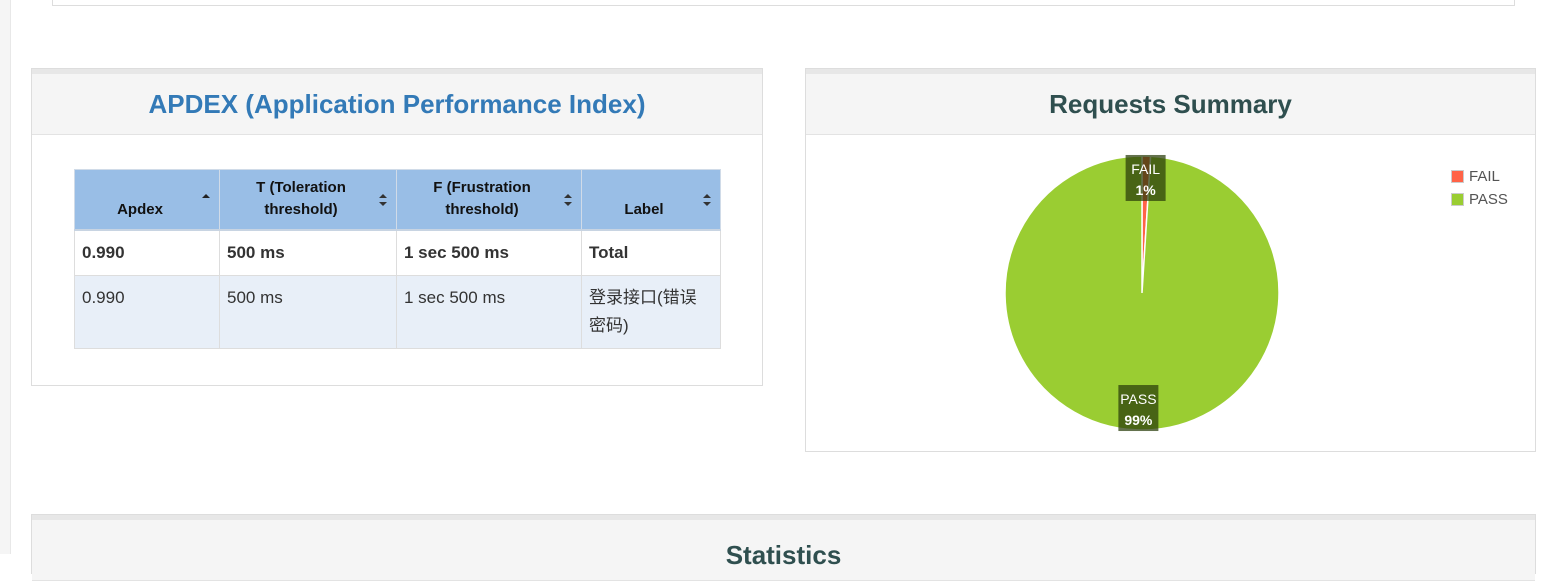  I want to click on chart-legend: FAIL PASS, so click(1479, 188).